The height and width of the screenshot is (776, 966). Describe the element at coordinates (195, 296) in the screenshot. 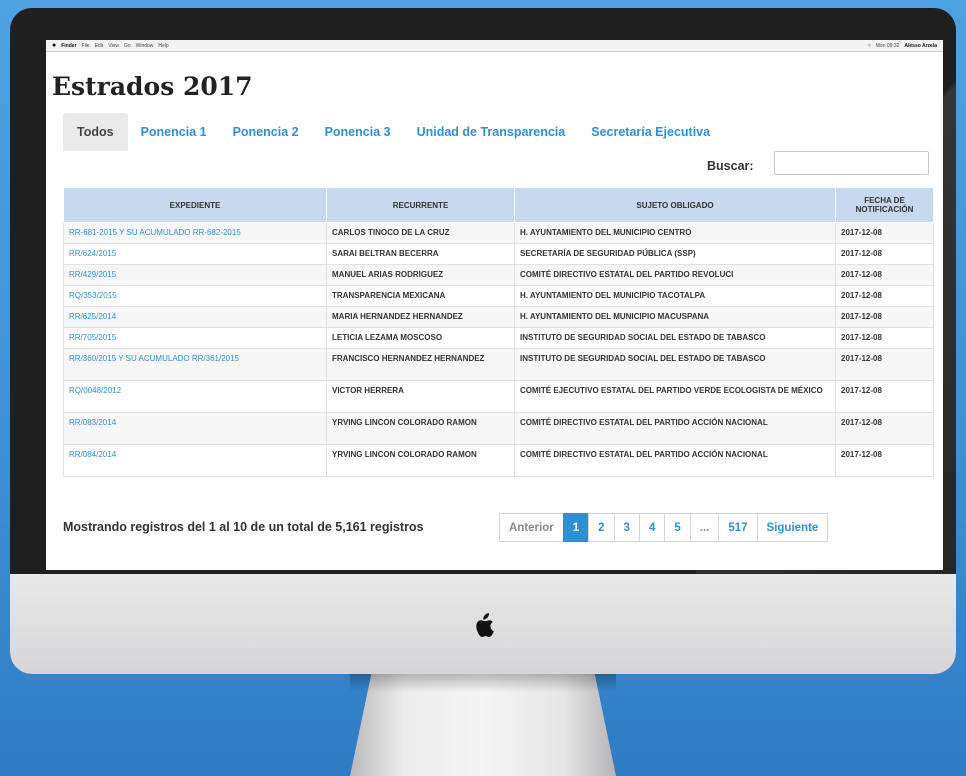

I see `expediente-link: RQ/353/2015` at that location.